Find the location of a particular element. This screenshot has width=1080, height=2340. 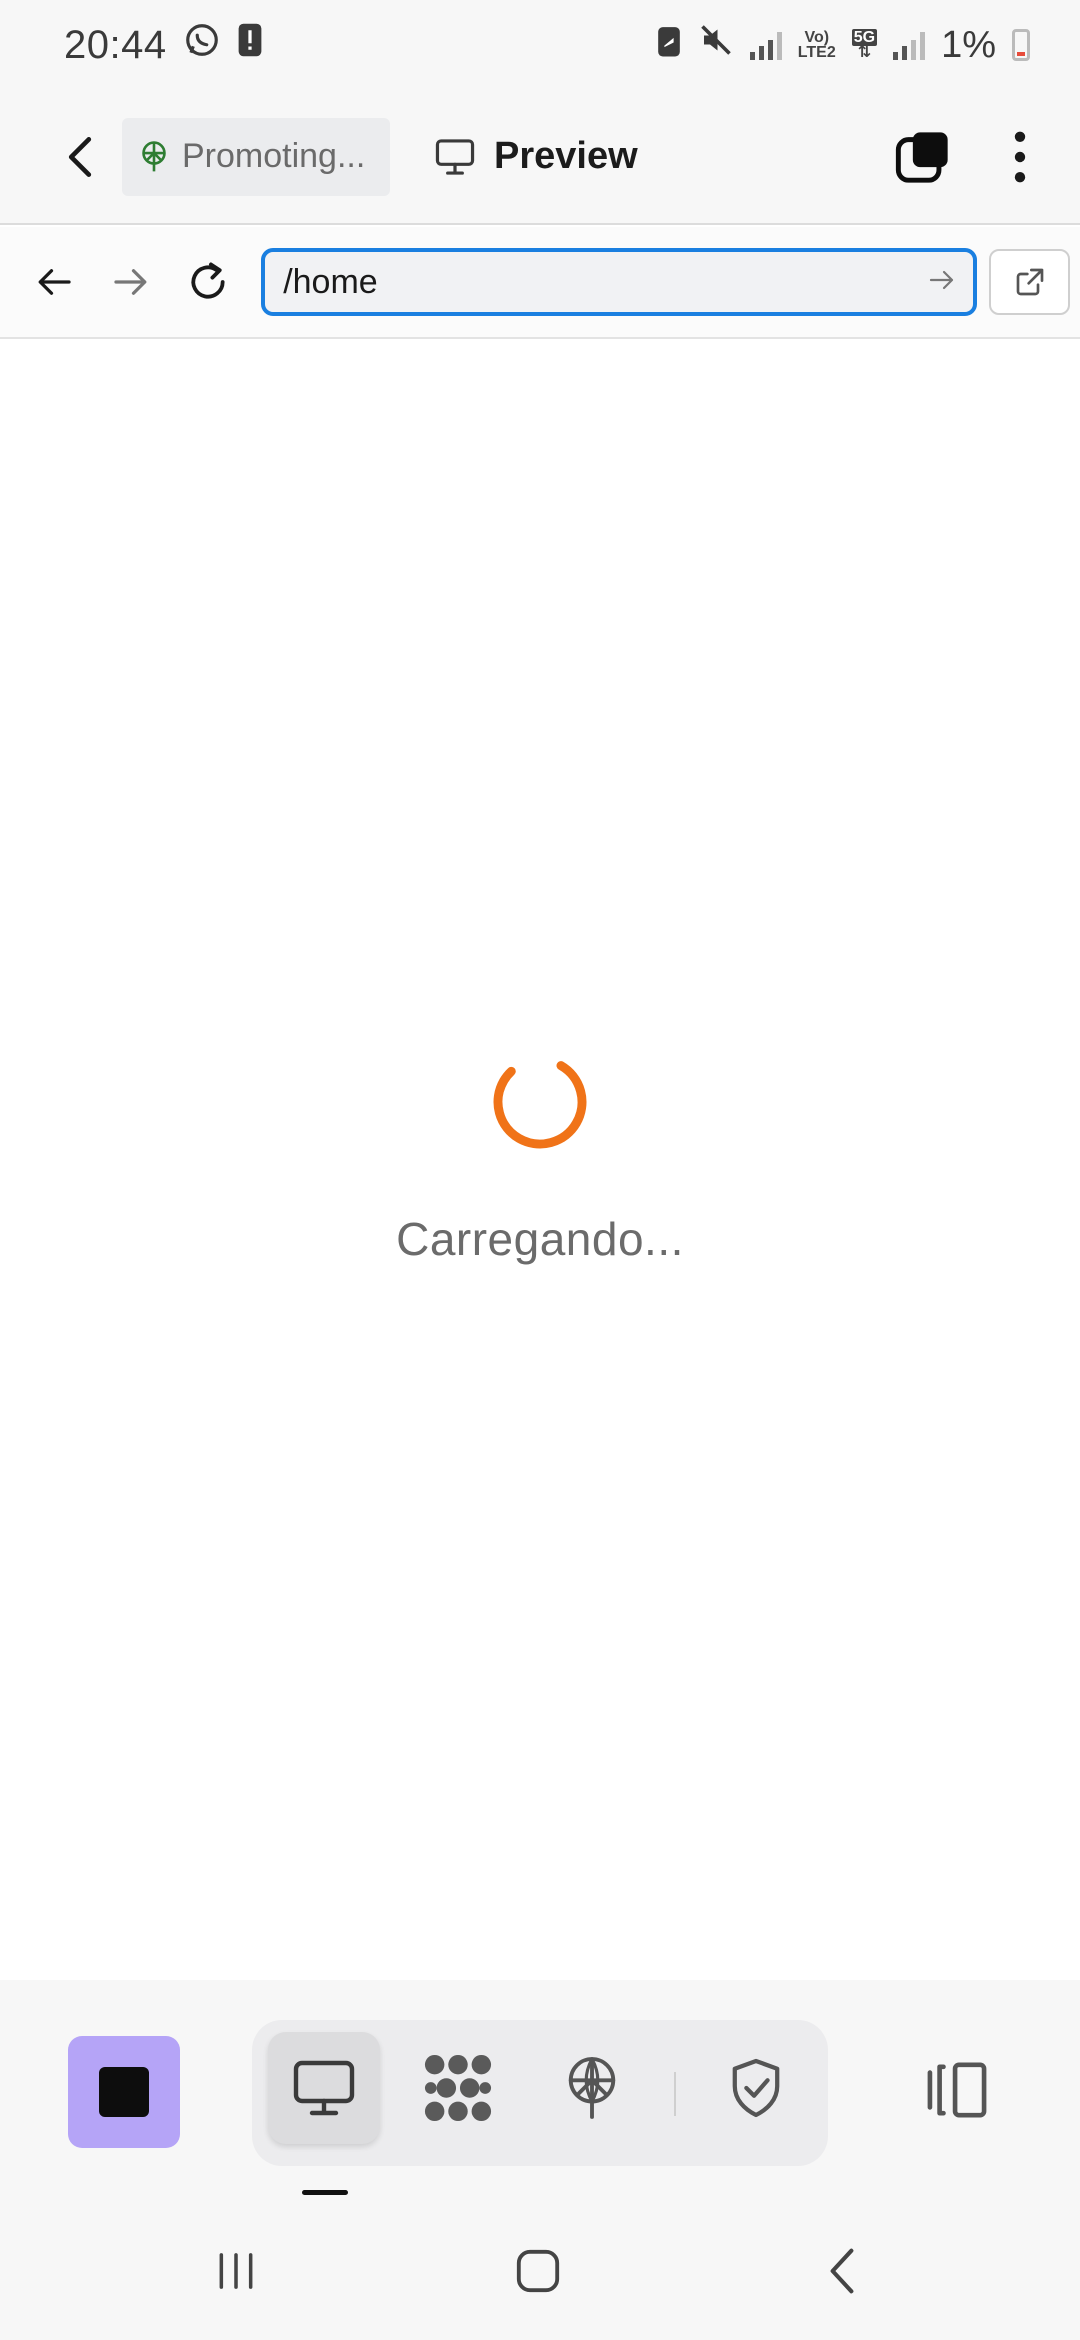

url-input is located at coordinates (606, 282).